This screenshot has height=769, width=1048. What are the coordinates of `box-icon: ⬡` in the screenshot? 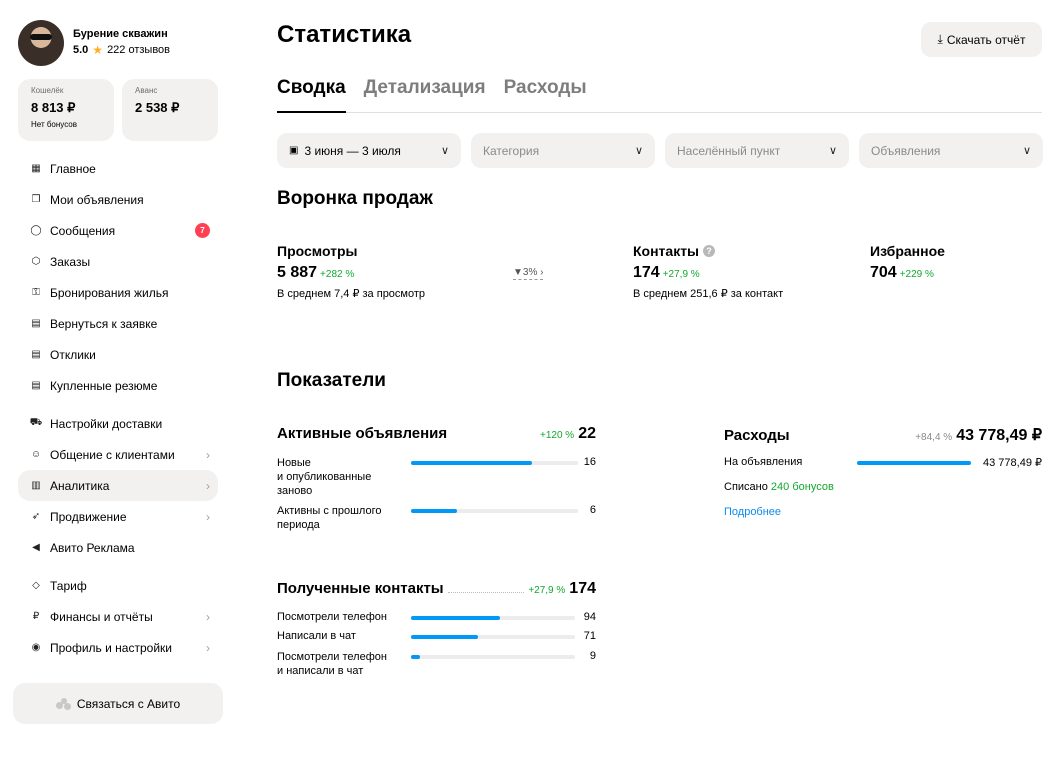 It's located at (36, 261).